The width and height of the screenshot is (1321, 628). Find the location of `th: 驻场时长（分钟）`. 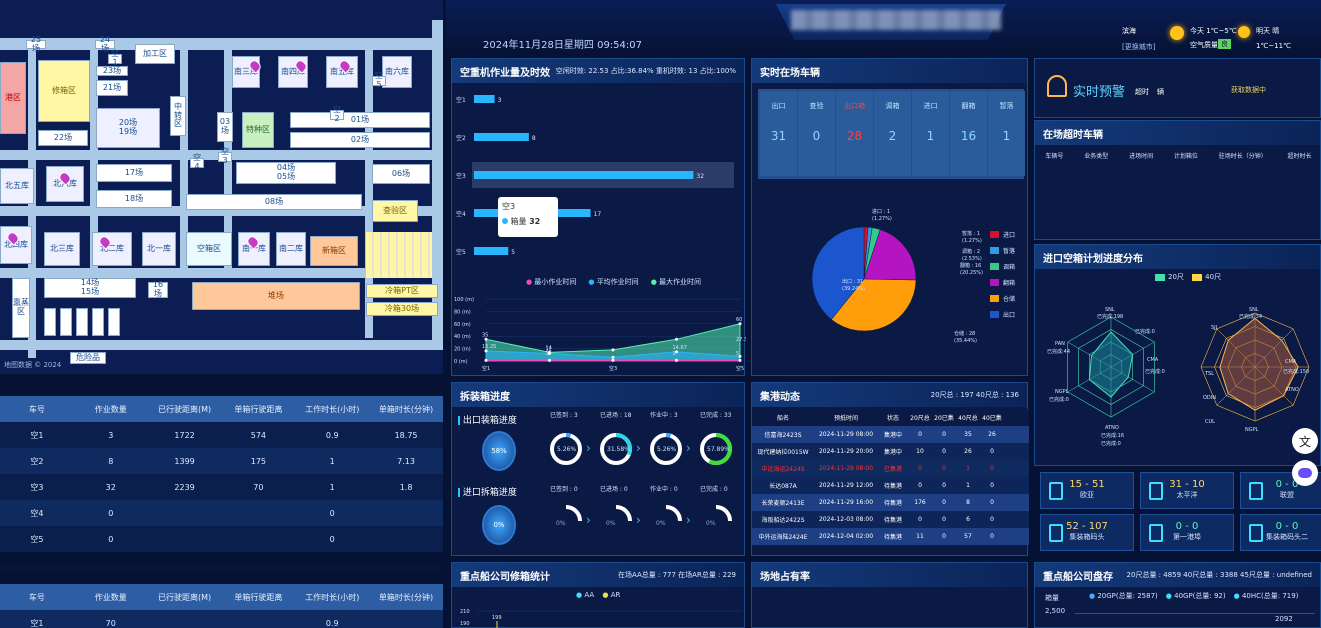

th: 驻场时长（分钟） is located at coordinates (1243, 155).